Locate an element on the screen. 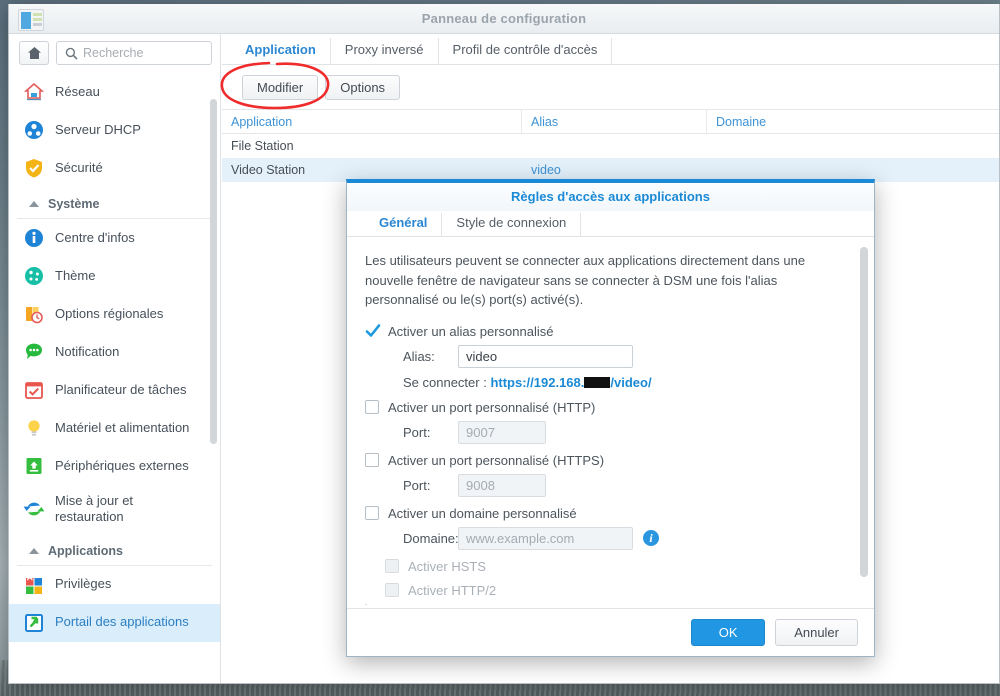 The width and height of the screenshot is (1000, 696). alias-input: video is located at coordinates (545, 356).